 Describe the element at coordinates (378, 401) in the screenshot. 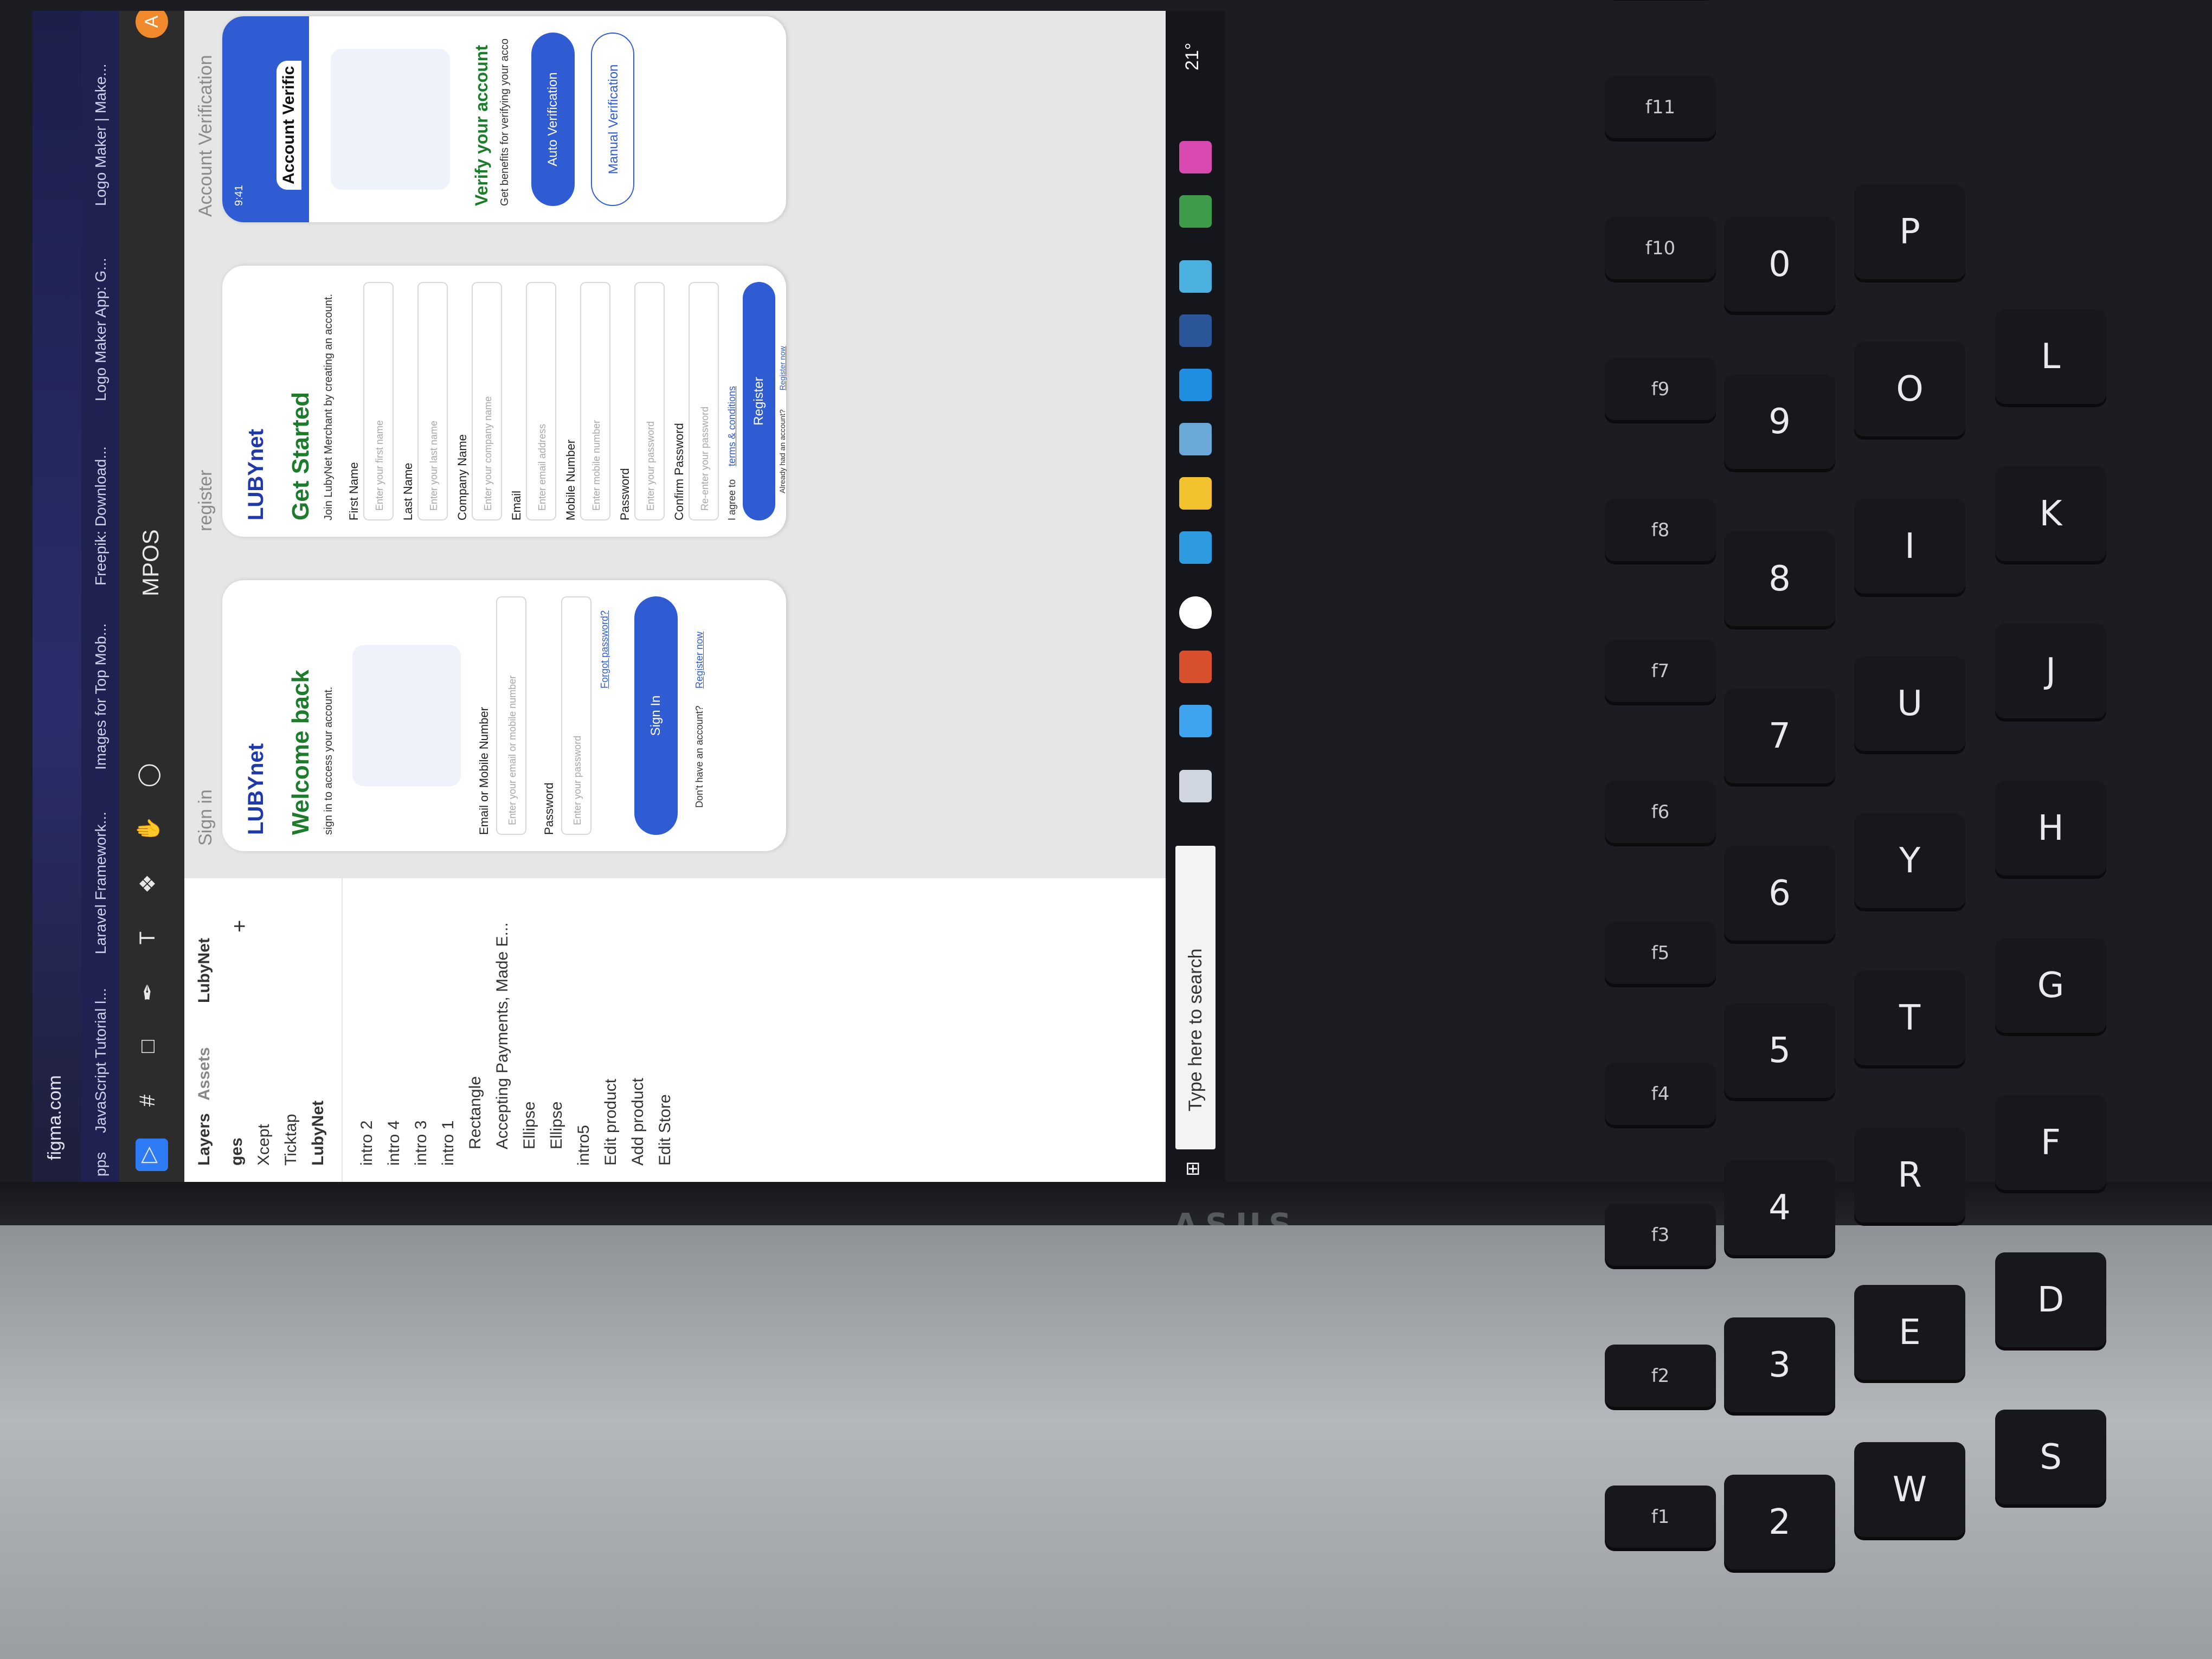

I see `first-name-field: Enter your first name` at that location.